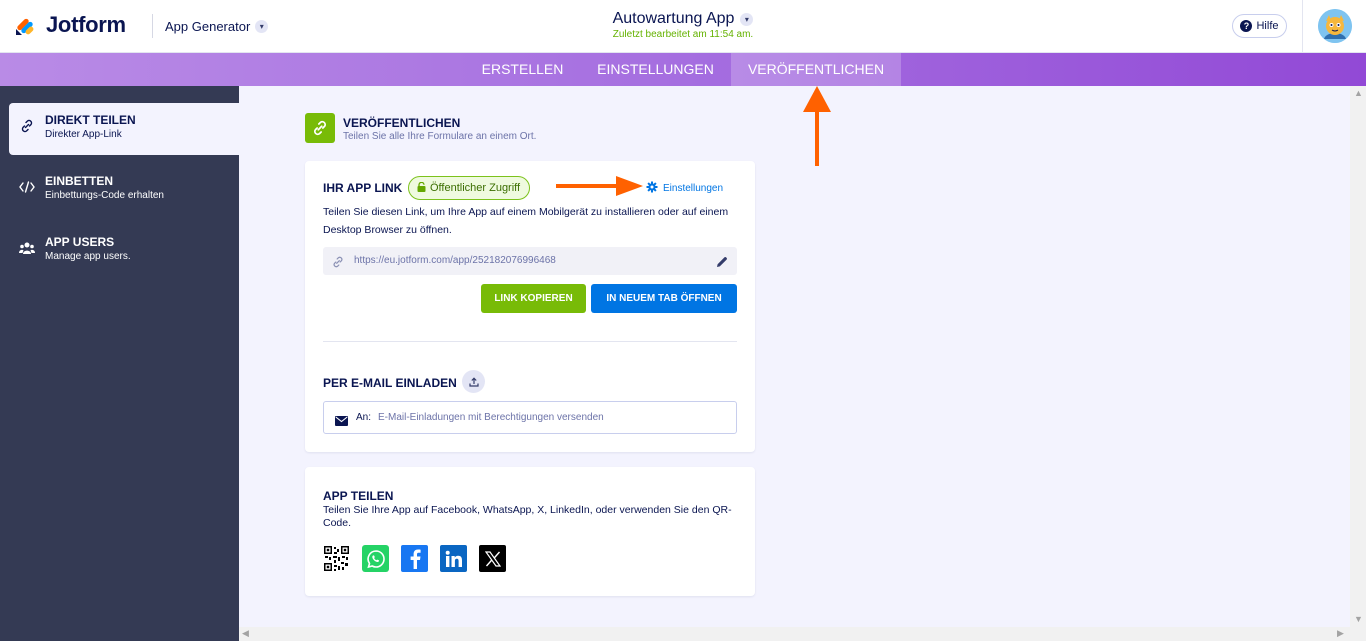 Image resolution: width=1366 pixels, height=641 pixels. What do you see at coordinates (341, 422) in the screenshot?
I see `envelope-icon` at bounding box center [341, 422].